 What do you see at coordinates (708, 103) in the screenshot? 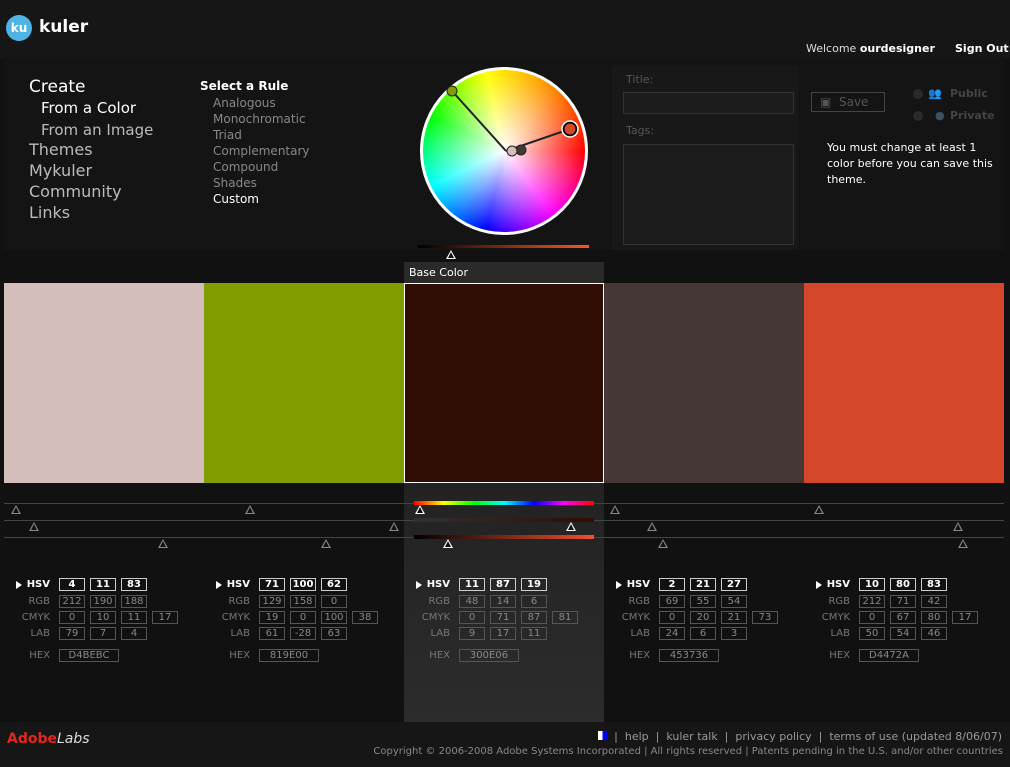
I see `title-input` at bounding box center [708, 103].